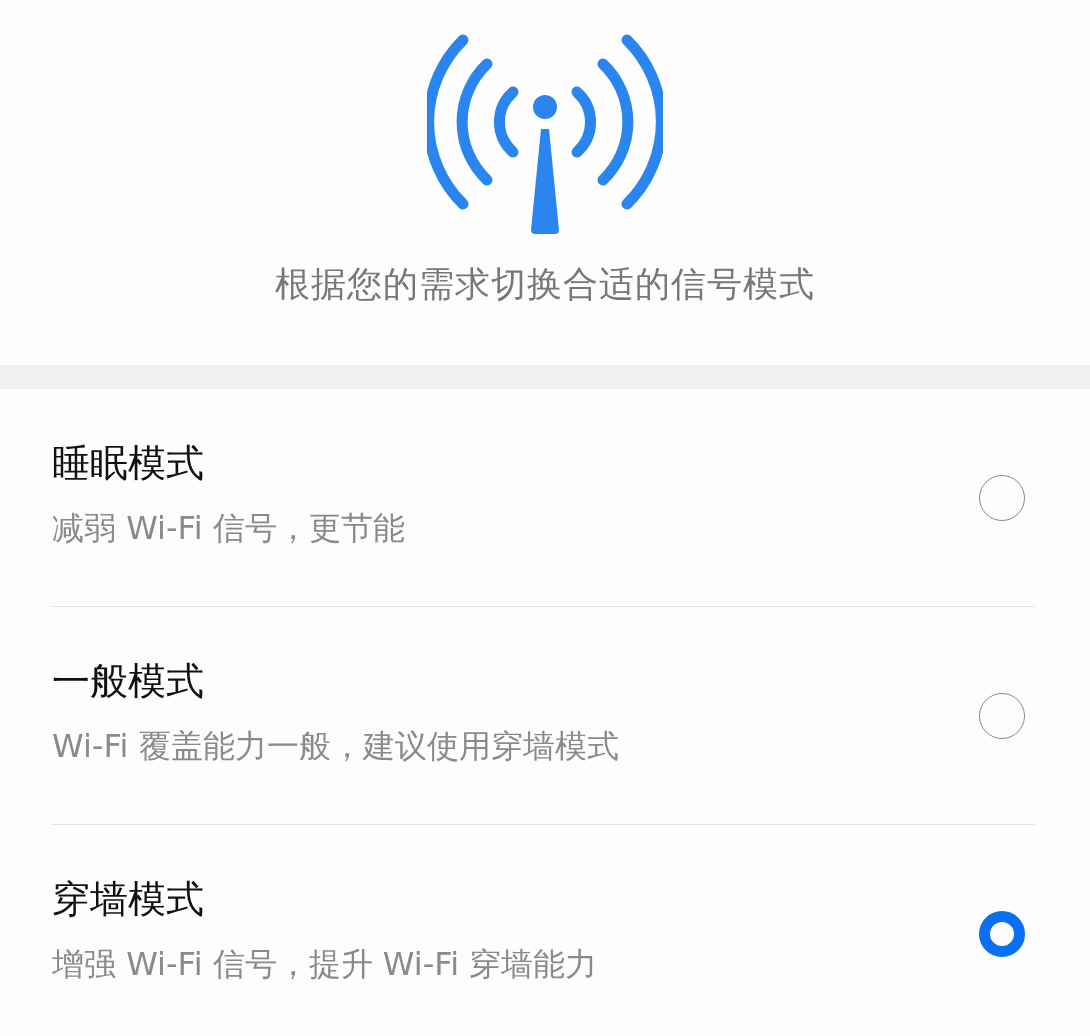  I want to click on mode-description: 增强 Wi-Fi 信号，提升 Wi-Fi 穿墙能力, so click(325, 964).